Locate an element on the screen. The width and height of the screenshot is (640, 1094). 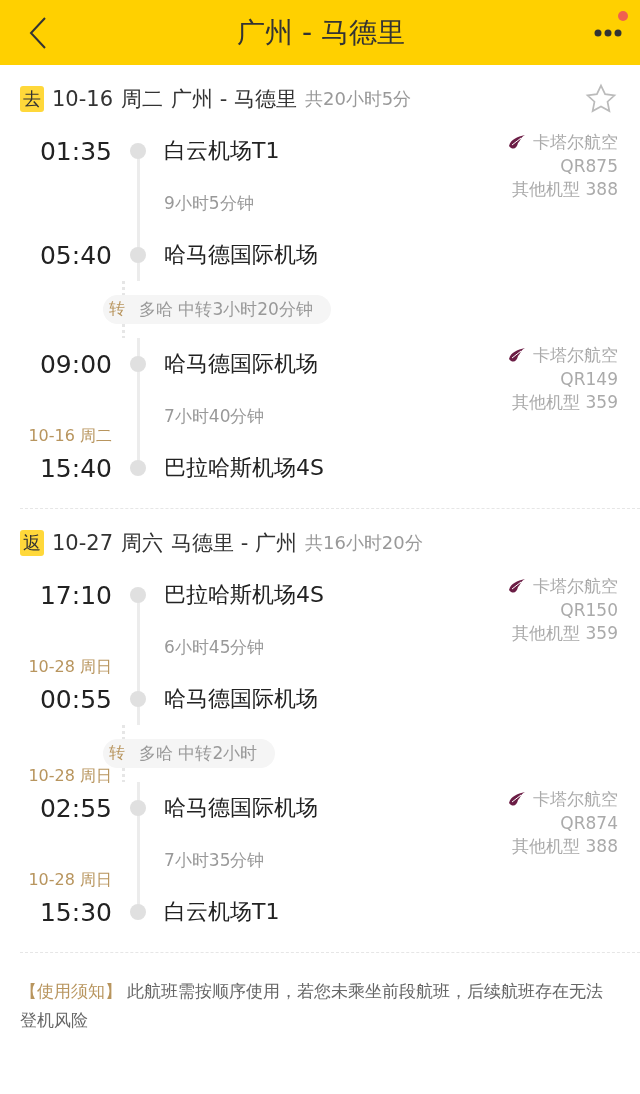
usage-notice: 【使用须知】 此航班需按顺序使用，若您未乘坐前段航班，后续航班存在无法登机风险 is located at coordinates (312, 1006).